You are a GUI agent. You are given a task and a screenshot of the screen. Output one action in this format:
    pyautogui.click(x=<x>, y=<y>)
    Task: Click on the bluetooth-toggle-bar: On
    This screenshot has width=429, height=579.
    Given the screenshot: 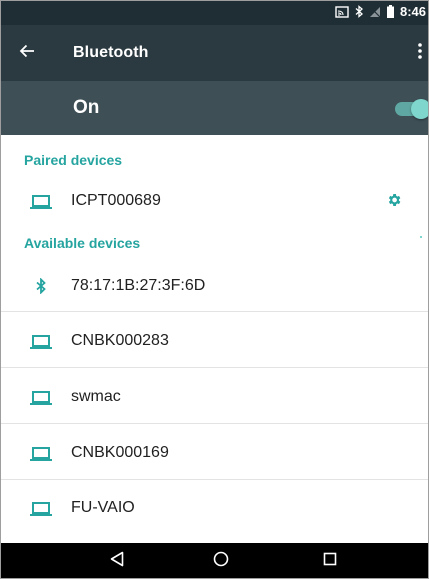 What is the action you would take?
    pyautogui.click(x=214, y=108)
    